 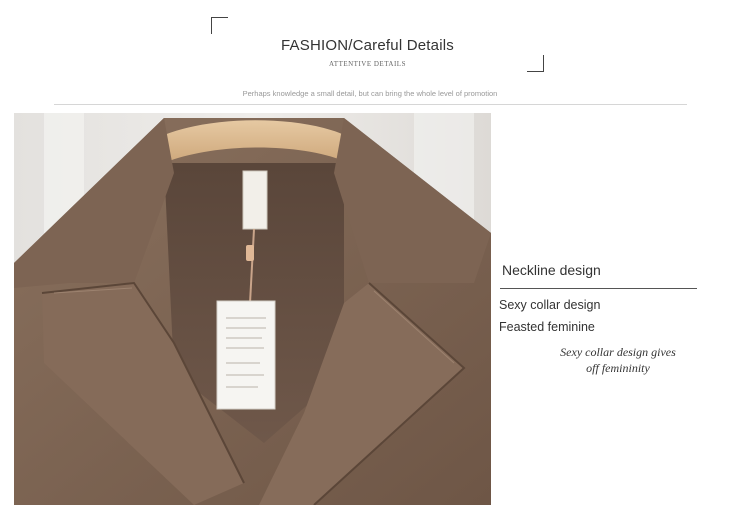 What do you see at coordinates (550, 305) in the screenshot?
I see `detail-line-1: Sexy collar design` at bounding box center [550, 305].